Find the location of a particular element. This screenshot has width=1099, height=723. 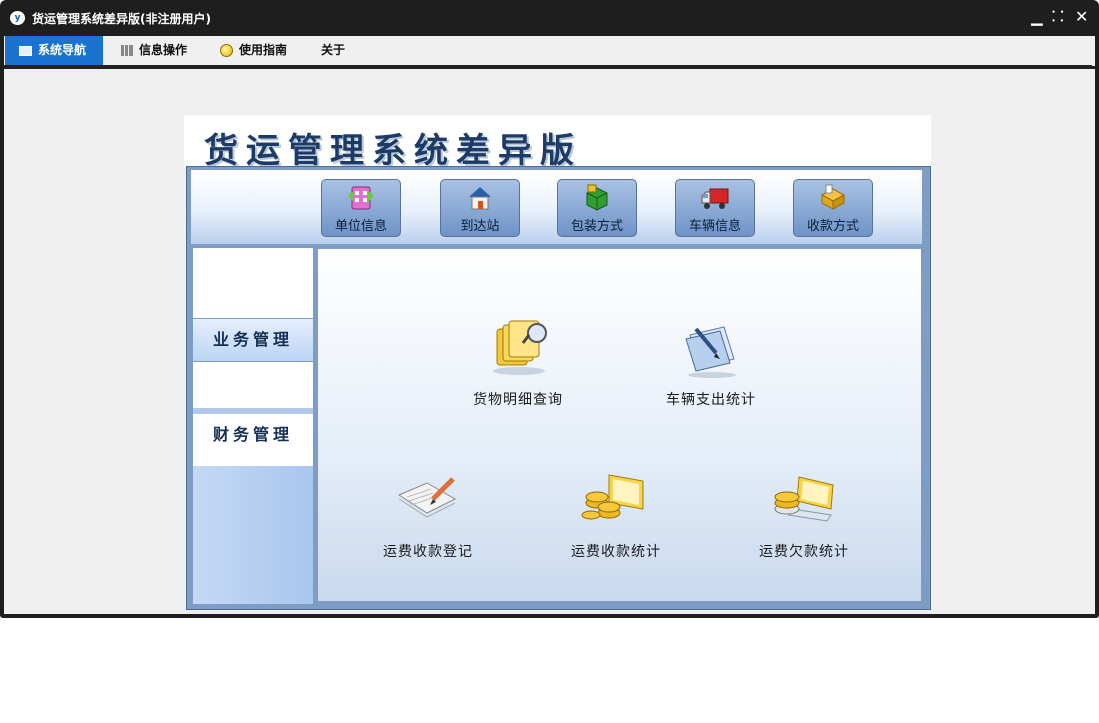

menu-bar: 系统导航 信息操作 使用指南 关于 is located at coordinates (549, 51).